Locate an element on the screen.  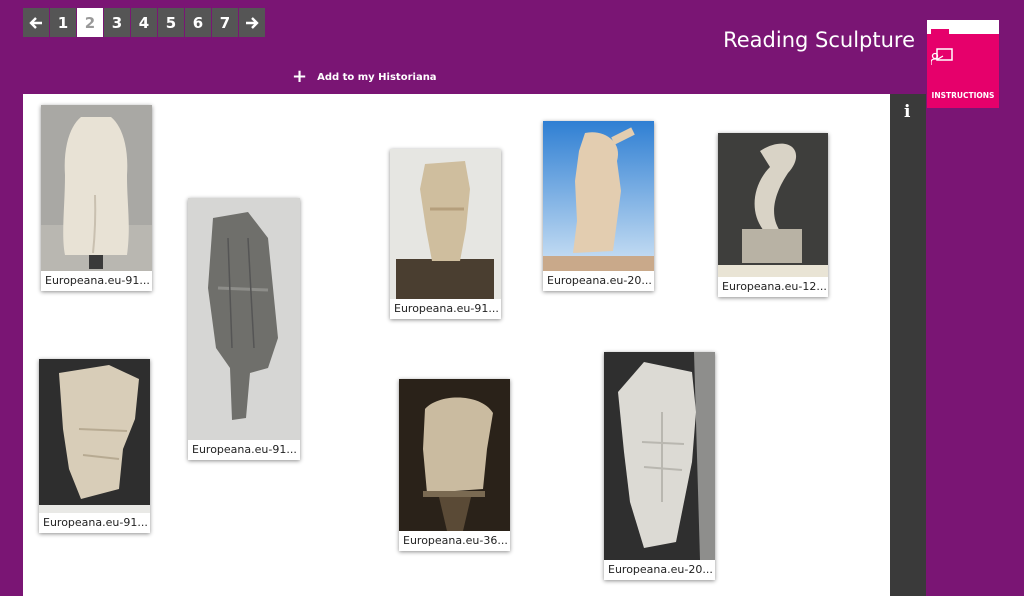
page-5-button: 5 is located at coordinates (171, 22).